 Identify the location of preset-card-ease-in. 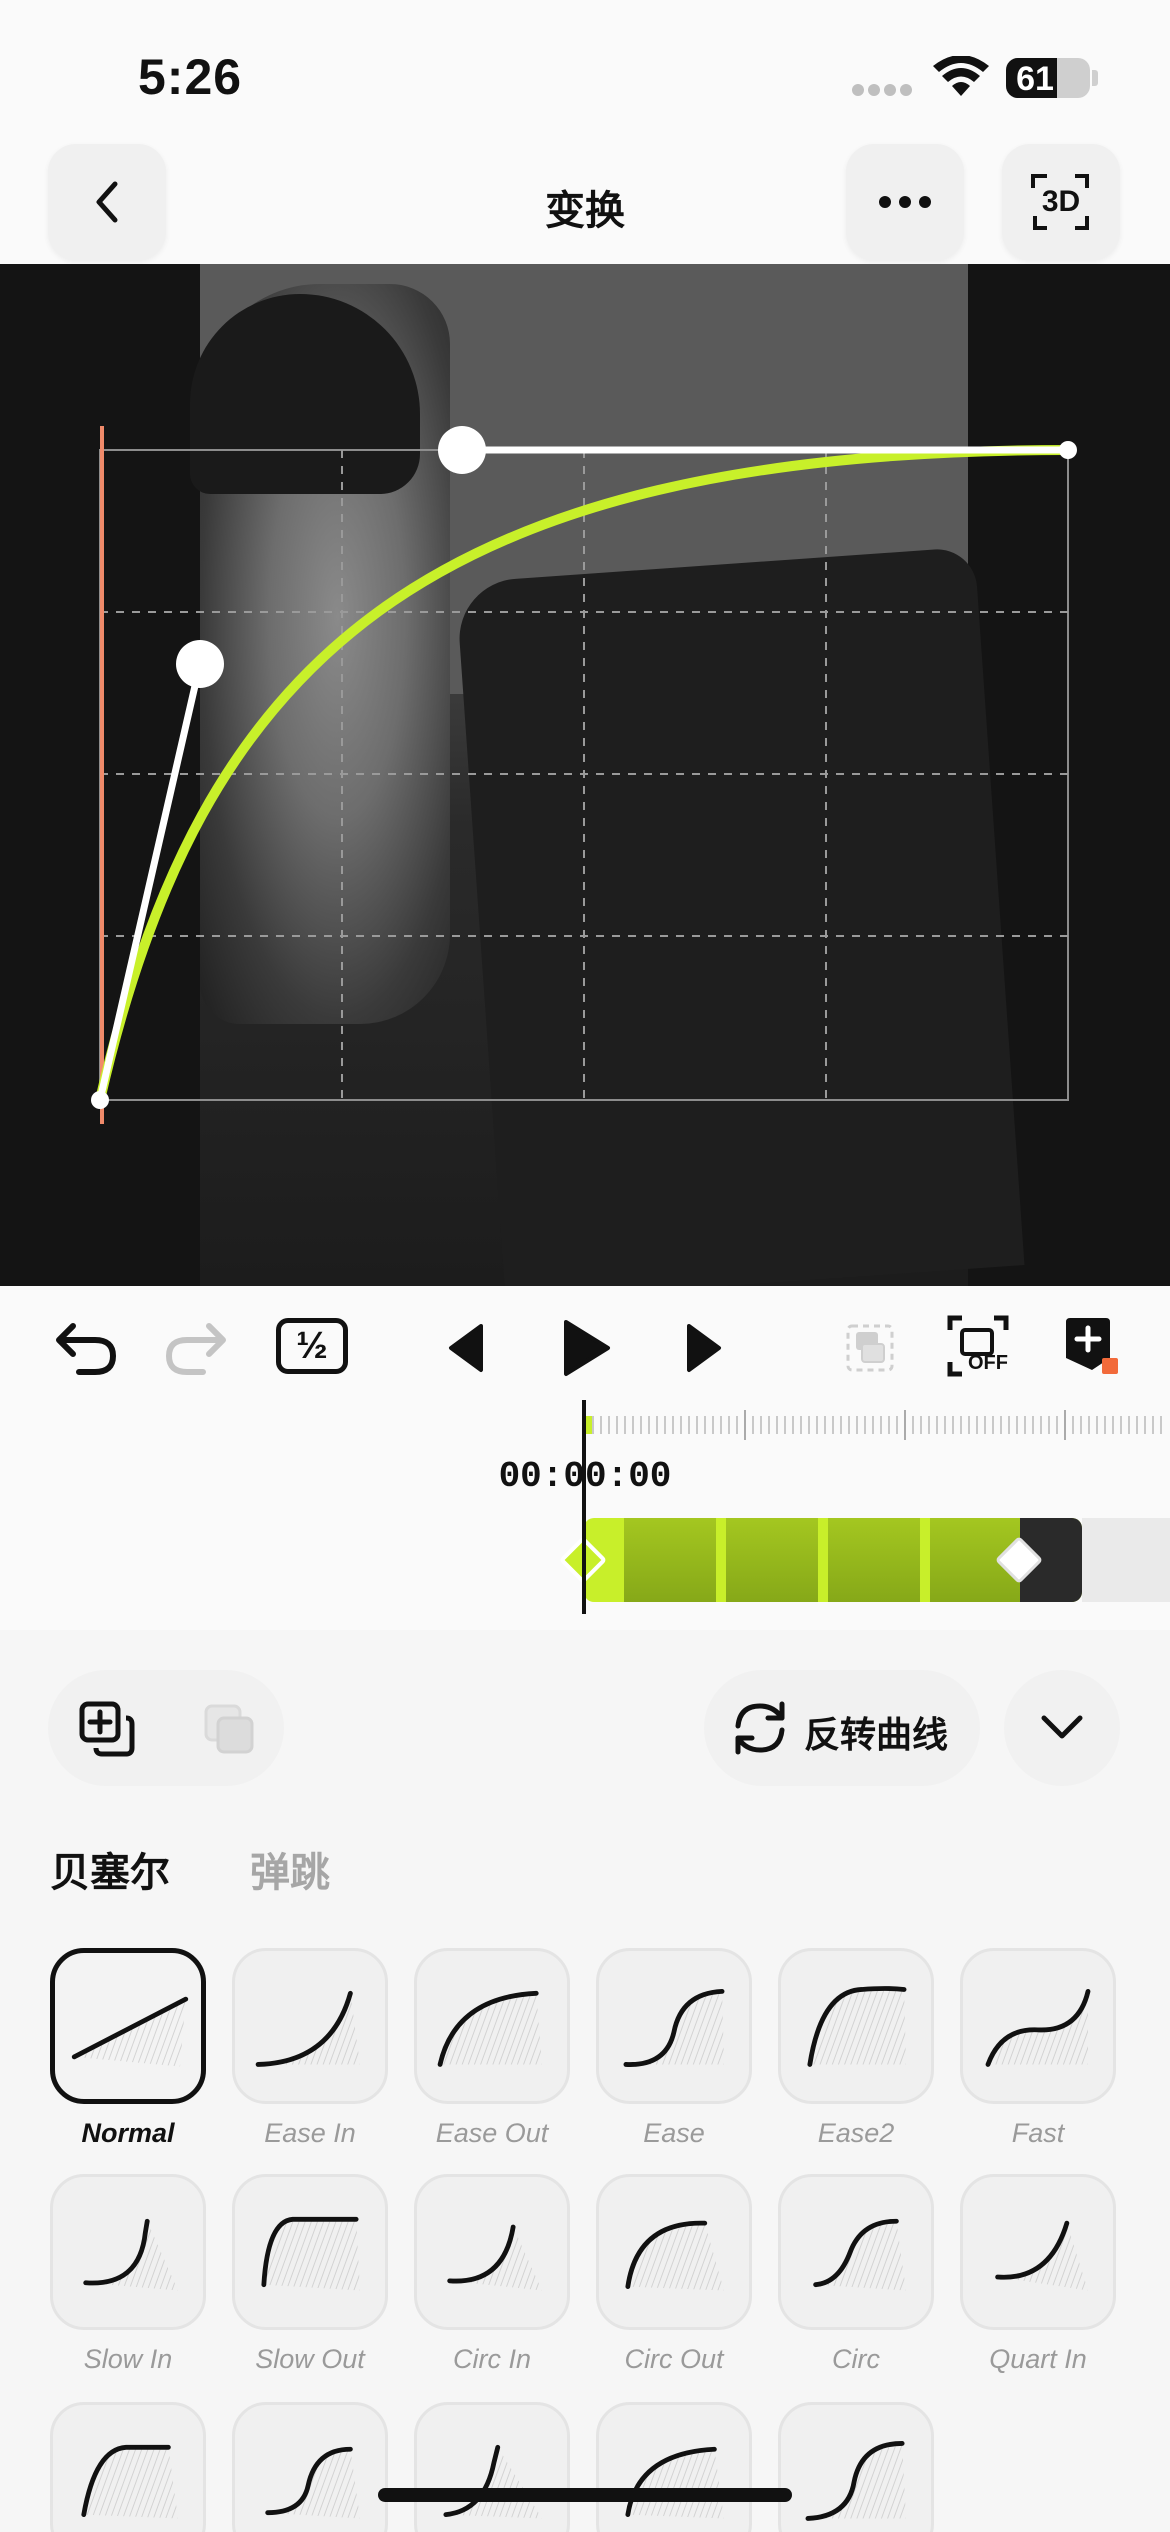
(310, 2026).